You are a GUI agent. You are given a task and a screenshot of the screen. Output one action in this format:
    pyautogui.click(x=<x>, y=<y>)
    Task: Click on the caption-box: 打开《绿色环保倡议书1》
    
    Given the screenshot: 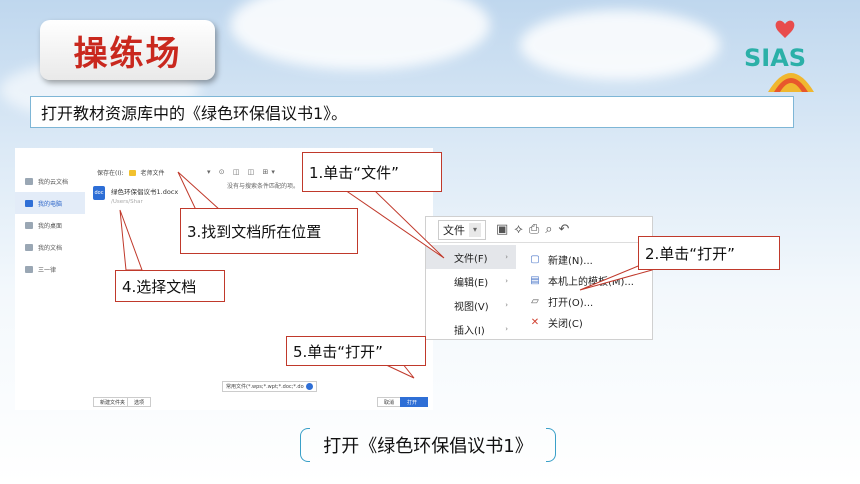 What is the action you would take?
    pyautogui.click(x=428, y=445)
    